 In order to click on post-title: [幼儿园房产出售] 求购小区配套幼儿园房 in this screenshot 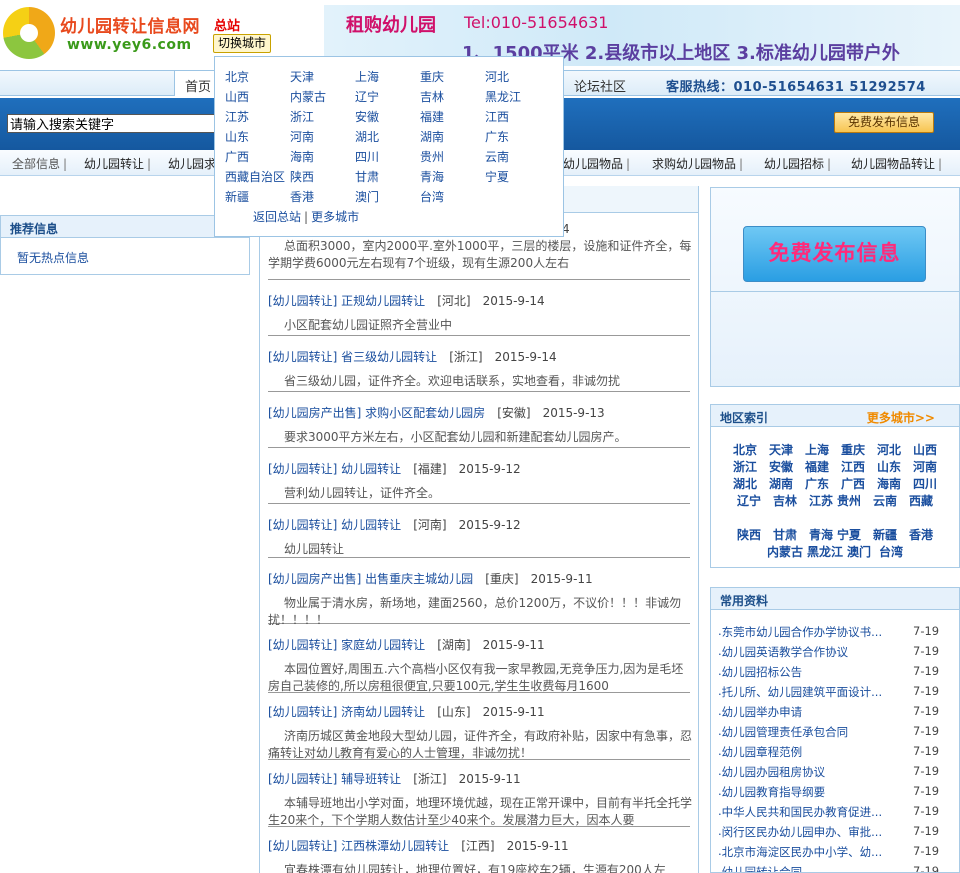, I will do `click(376, 413)`.